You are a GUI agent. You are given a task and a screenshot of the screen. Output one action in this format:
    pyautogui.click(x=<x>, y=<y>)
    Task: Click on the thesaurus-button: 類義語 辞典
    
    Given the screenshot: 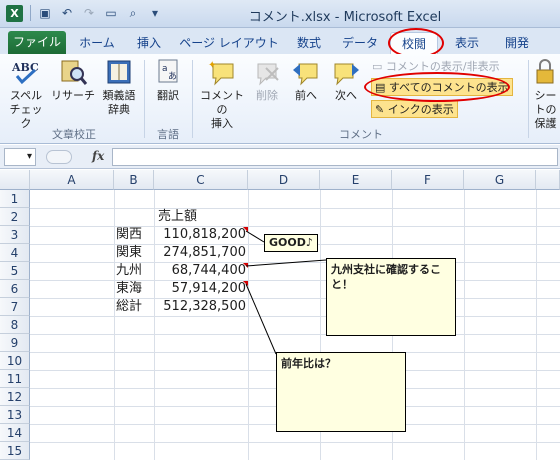 What is the action you would take?
    pyautogui.click(x=119, y=87)
    